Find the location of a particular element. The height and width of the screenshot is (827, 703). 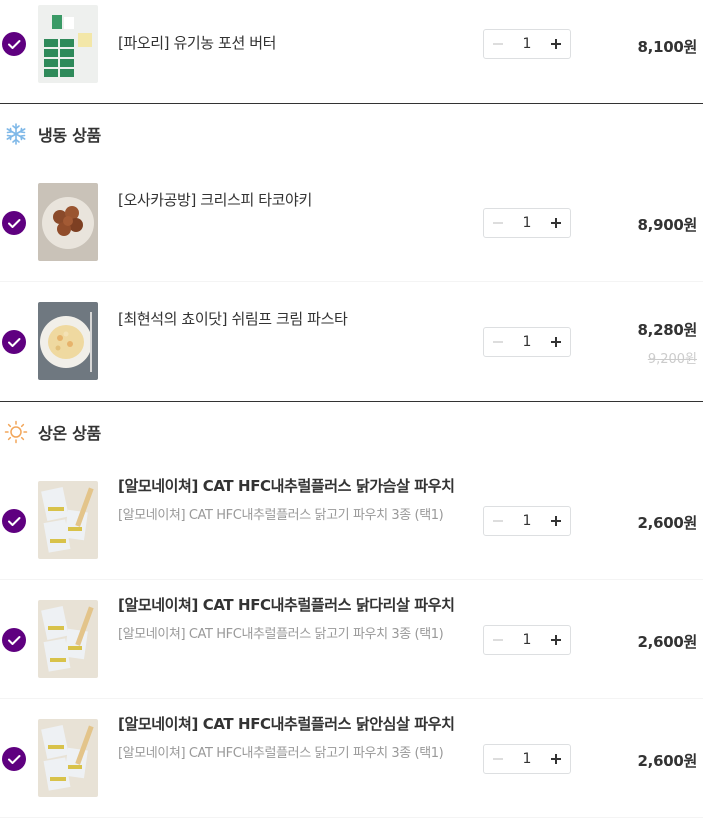

cart-item-row: [오사카공방] 크리스피 타코야키 1 8,900원 is located at coordinates (351, 222).